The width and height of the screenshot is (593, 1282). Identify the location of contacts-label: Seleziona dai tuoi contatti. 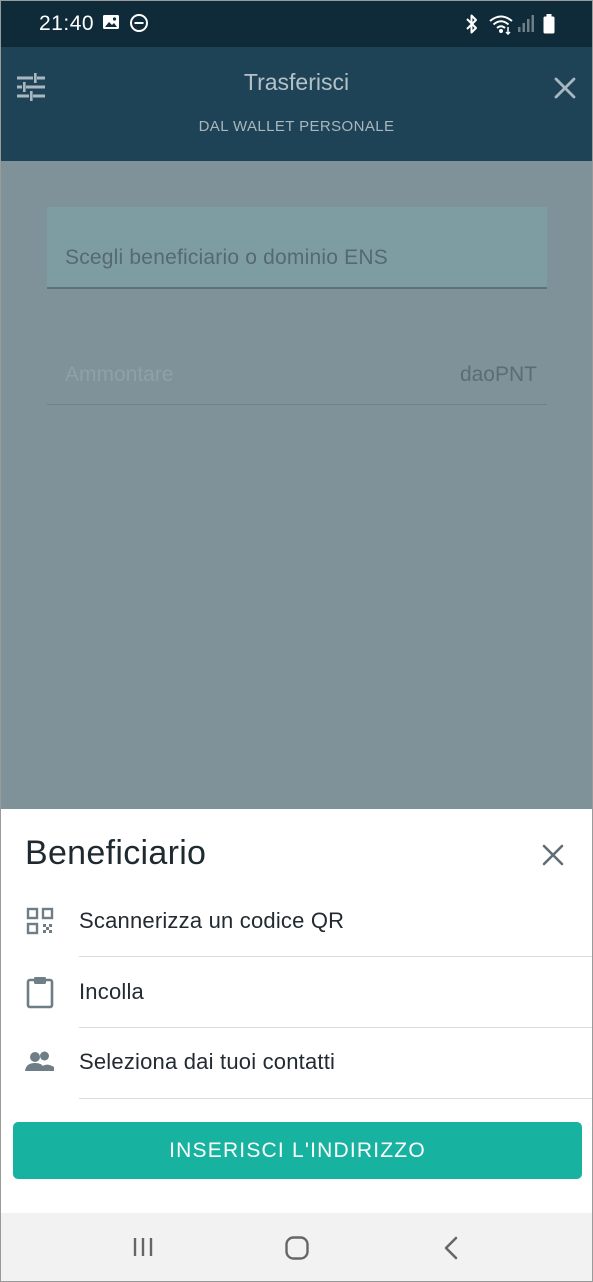
(207, 1061).